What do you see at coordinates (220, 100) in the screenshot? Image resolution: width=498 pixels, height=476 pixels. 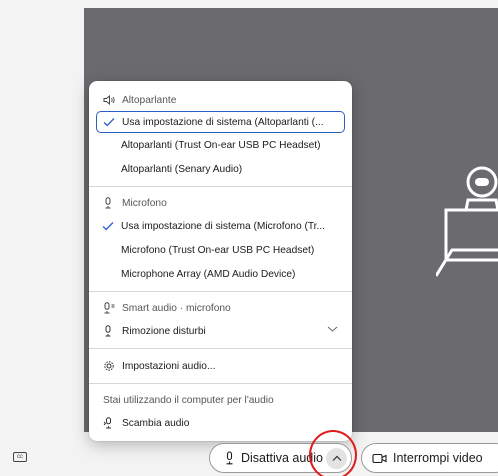 I see `speaker-section-header: Altoparlante` at bounding box center [220, 100].